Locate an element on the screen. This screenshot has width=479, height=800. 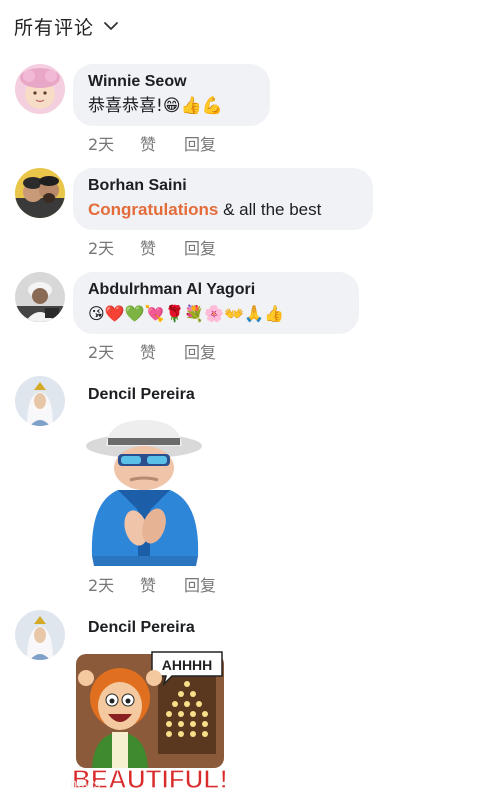
watermark: news is located at coordinates (85, 783).